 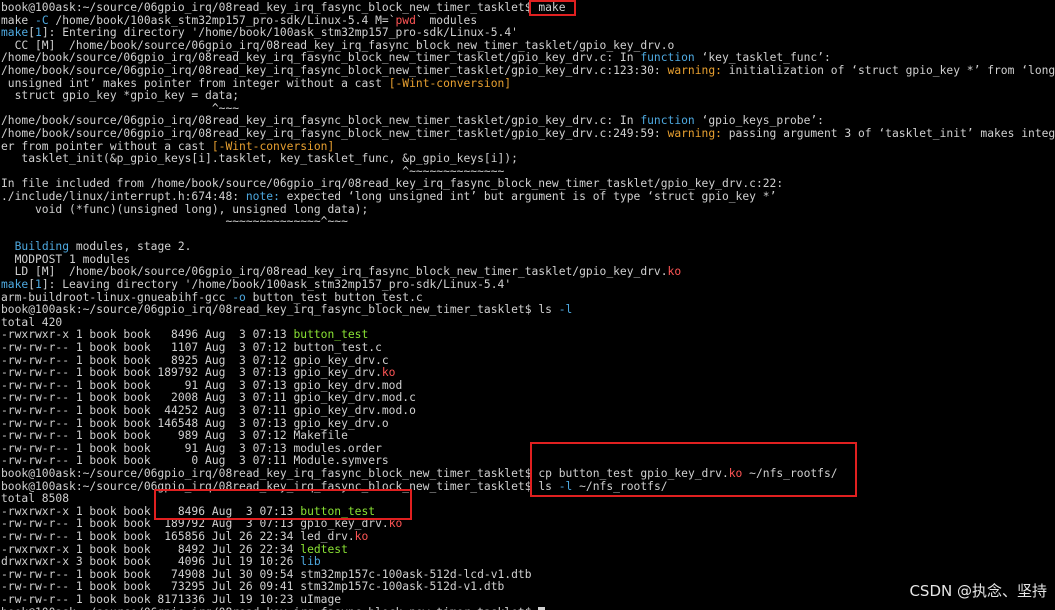 What do you see at coordinates (120, 108) in the screenshot?
I see `terminal-text: ^~~~` at bounding box center [120, 108].